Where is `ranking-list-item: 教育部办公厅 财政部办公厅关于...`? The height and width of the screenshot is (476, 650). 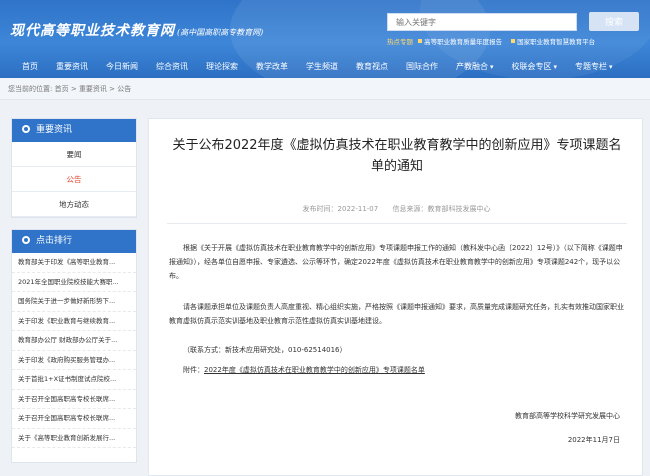
ranking-list-item: 教育部办公厅 财政部办公厅关于... is located at coordinates (74, 341).